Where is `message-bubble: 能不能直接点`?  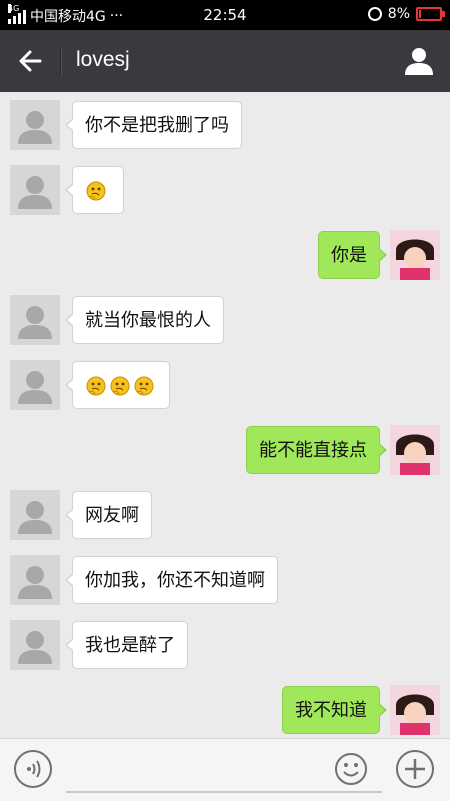
message-bubble: 能不能直接点 is located at coordinates (316, 450).